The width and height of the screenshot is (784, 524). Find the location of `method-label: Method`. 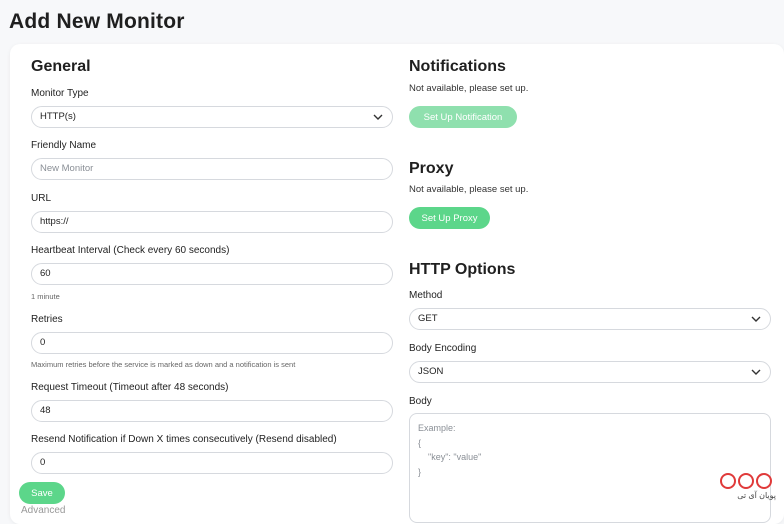

method-label: Method is located at coordinates (426, 295).